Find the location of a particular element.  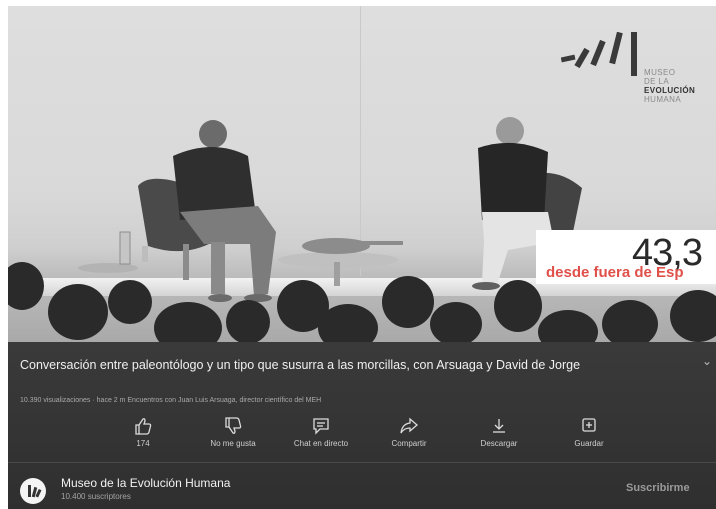

video-overlay-caption: 43,3 desde fuera de Esp is located at coordinates (626, 257).